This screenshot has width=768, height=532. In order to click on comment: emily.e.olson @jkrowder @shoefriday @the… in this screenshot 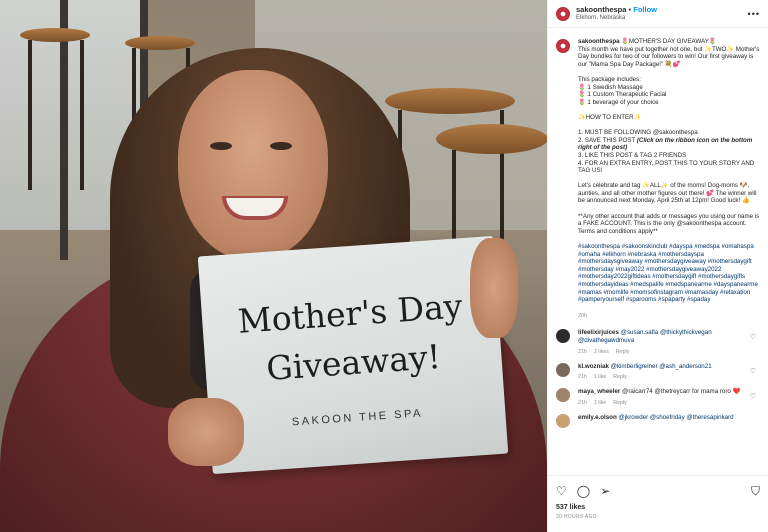, I will do `click(658, 420)`.